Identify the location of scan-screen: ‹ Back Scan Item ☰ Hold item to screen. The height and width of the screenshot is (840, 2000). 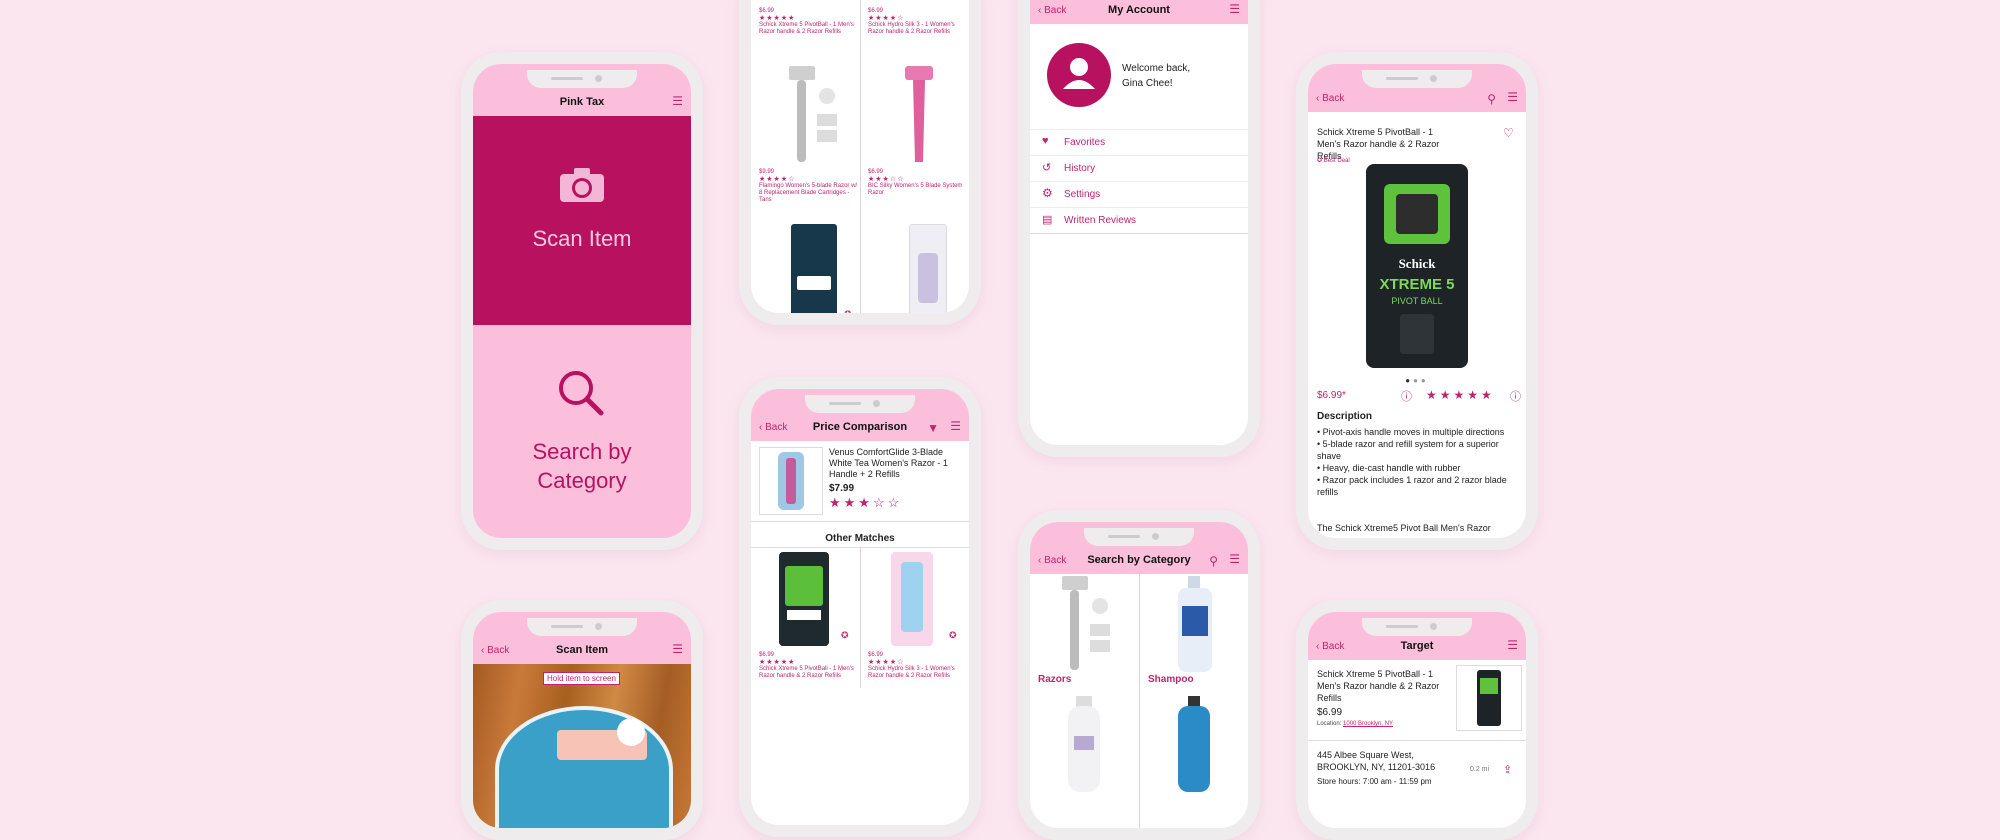
(582, 720).